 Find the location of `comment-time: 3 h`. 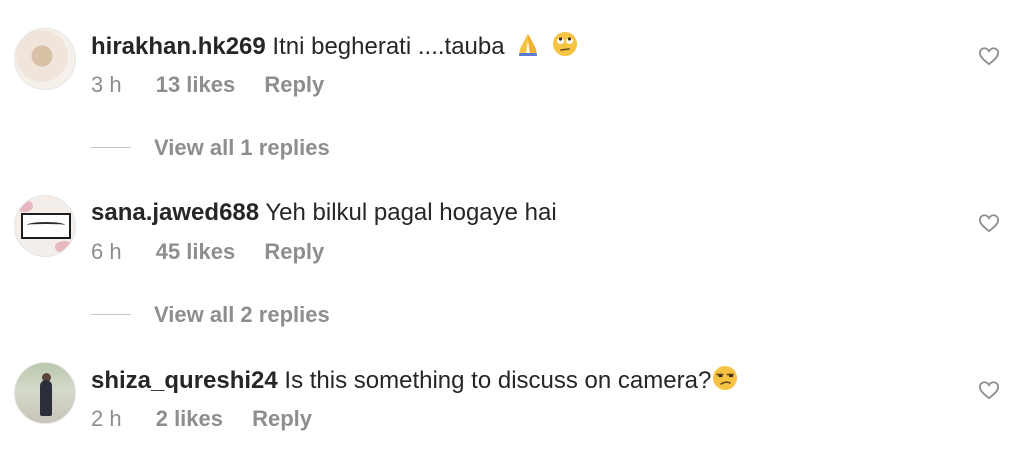

comment-time: 3 h is located at coordinates (106, 84).